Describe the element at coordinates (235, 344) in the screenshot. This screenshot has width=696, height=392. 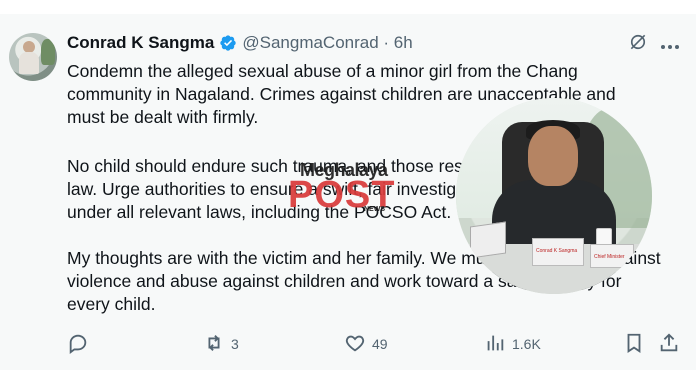
I see `retweet-count: 3` at that location.